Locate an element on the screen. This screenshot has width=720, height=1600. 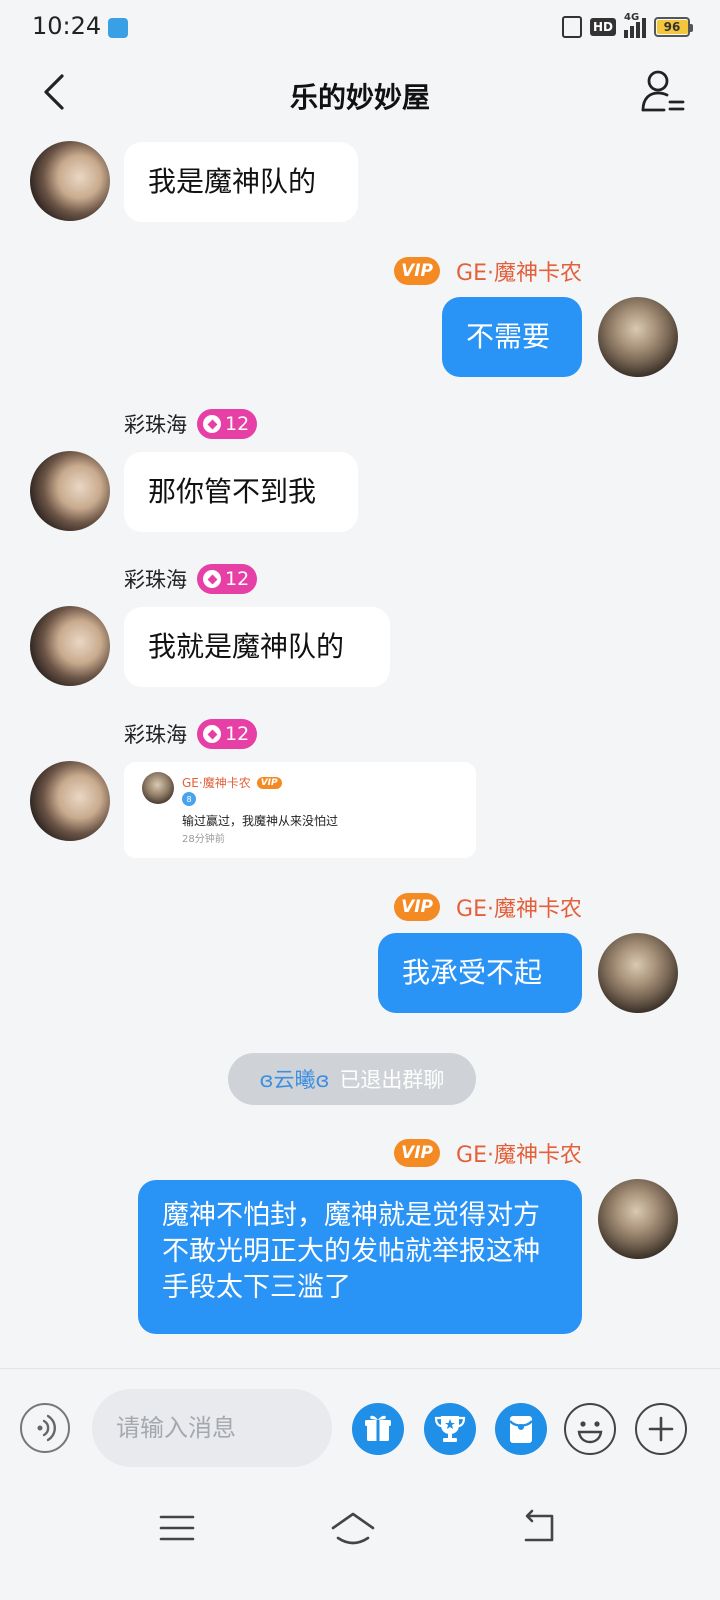
card-author: GE·魔神卡农 VIP is located at coordinates (232, 782).